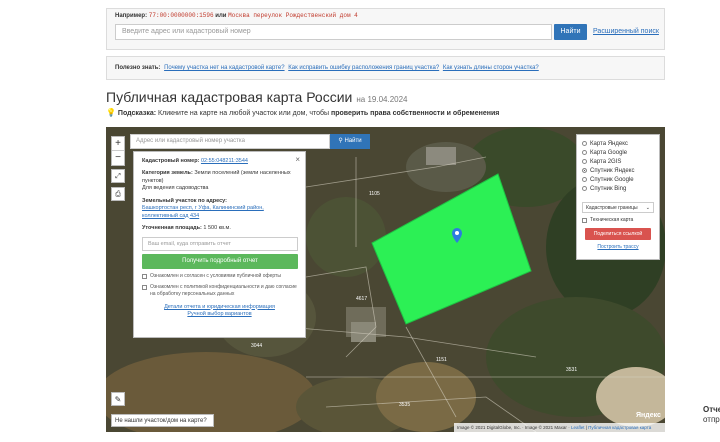 The height and width of the screenshot is (442, 720). I want to click on layer-option: Карта Яндекс, so click(618, 143).